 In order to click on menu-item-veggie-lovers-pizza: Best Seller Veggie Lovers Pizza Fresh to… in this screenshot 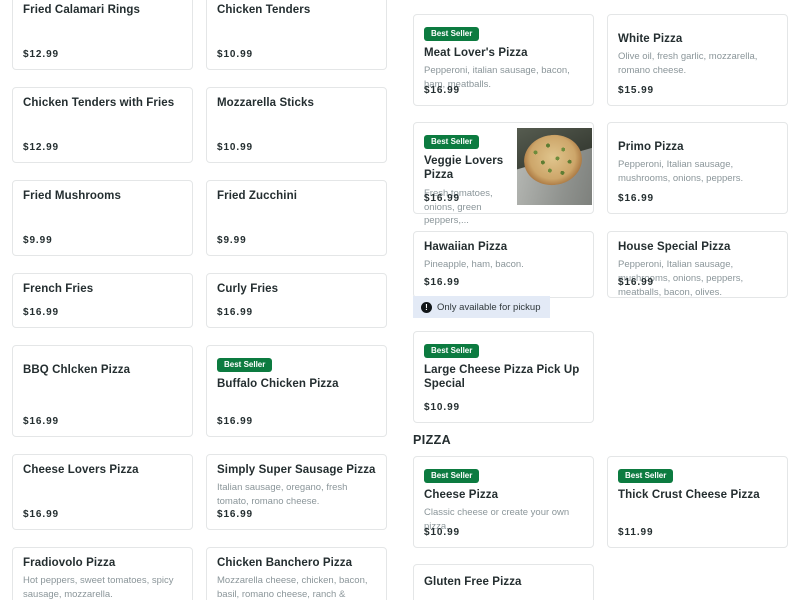, I will do `click(503, 174)`.